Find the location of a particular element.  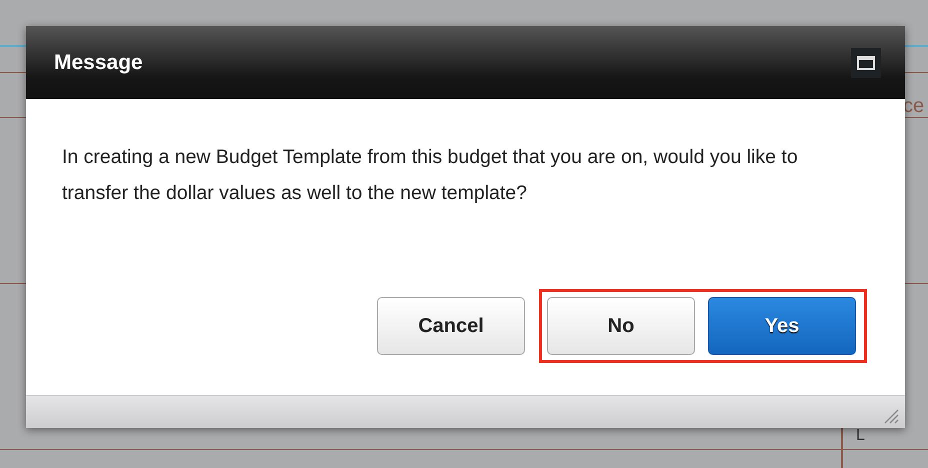

dialog-button: Cancel is located at coordinates (451, 326).